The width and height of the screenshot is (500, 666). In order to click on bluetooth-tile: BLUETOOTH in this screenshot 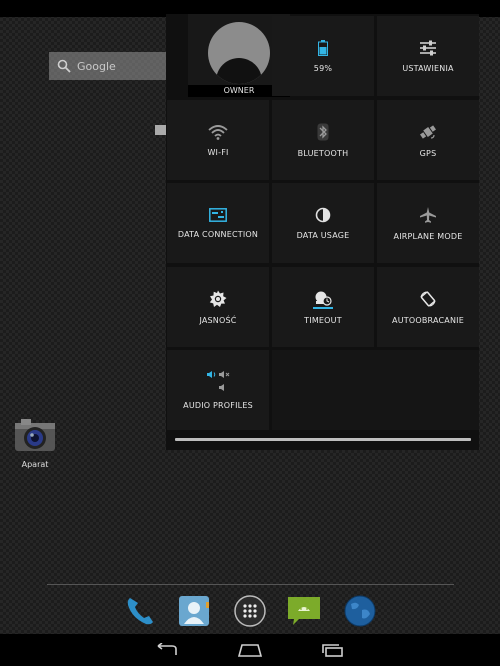, I will do `click(323, 140)`.